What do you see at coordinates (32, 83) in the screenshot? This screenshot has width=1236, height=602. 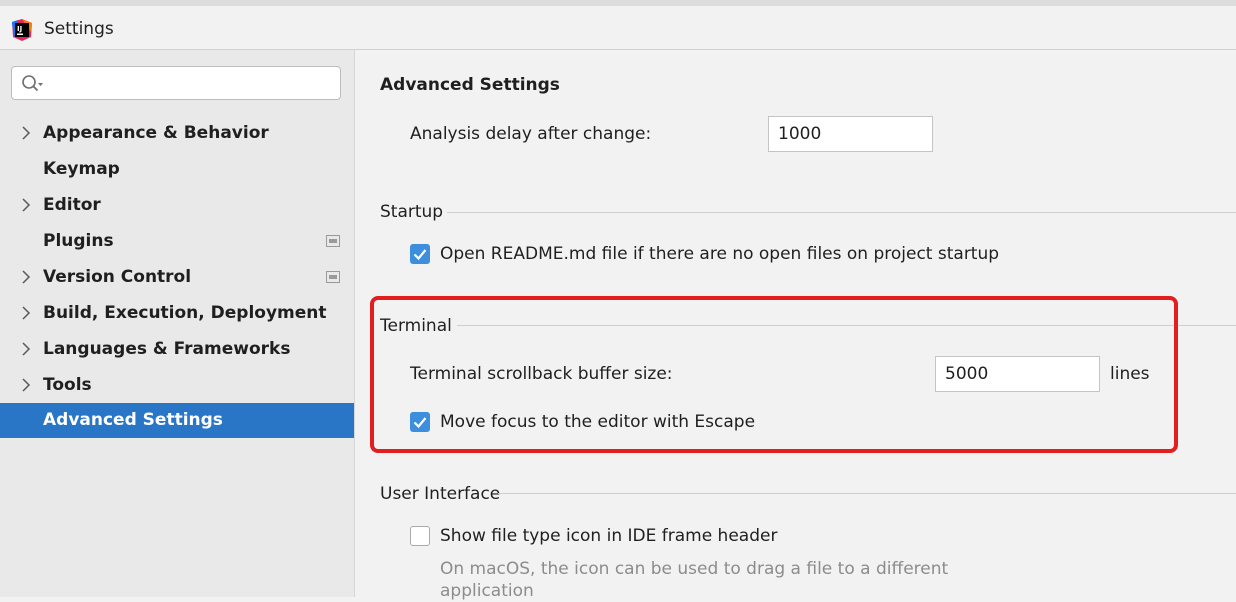 I see `search-icon` at bounding box center [32, 83].